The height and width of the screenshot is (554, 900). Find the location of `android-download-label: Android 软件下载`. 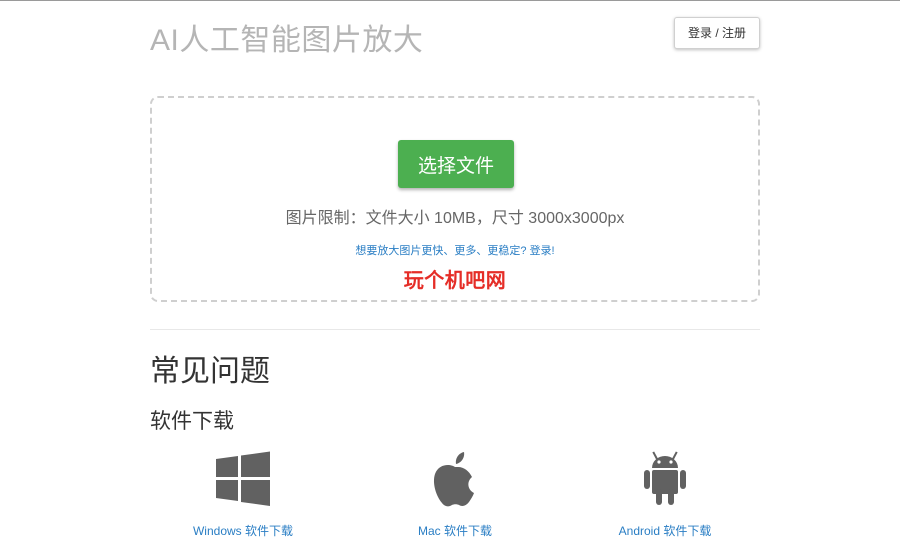

android-download-label: Android 软件下载 is located at coordinates (665, 531).